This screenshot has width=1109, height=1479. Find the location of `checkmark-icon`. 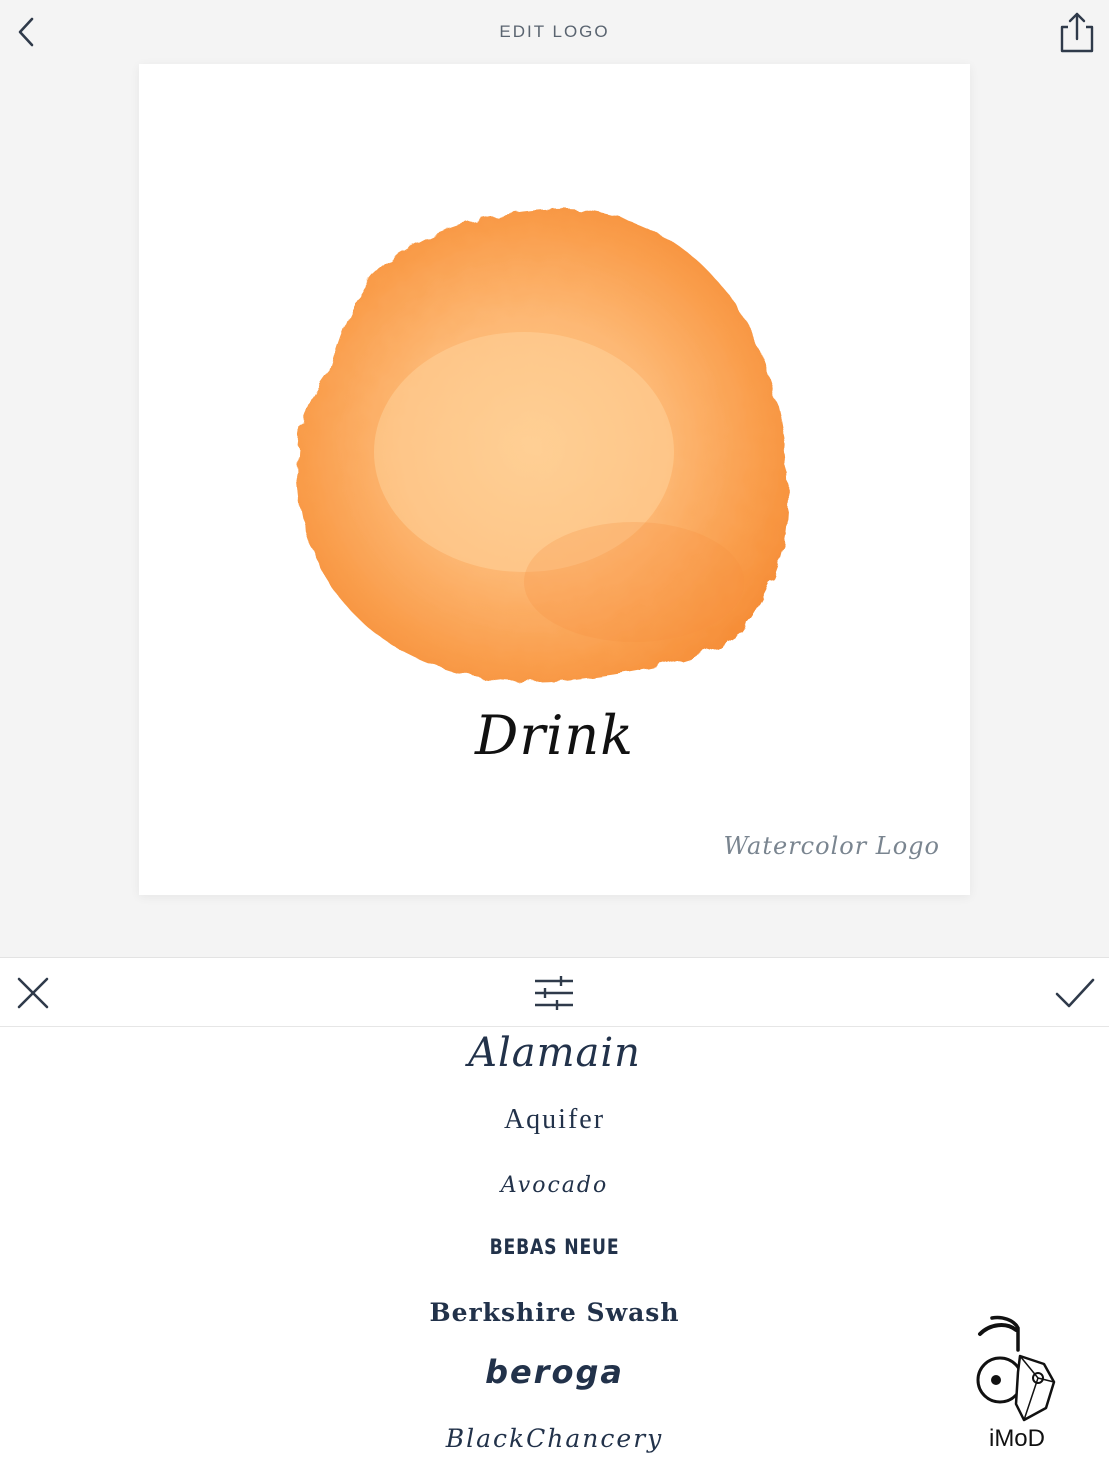

checkmark-icon is located at coordinates (1075, 993).